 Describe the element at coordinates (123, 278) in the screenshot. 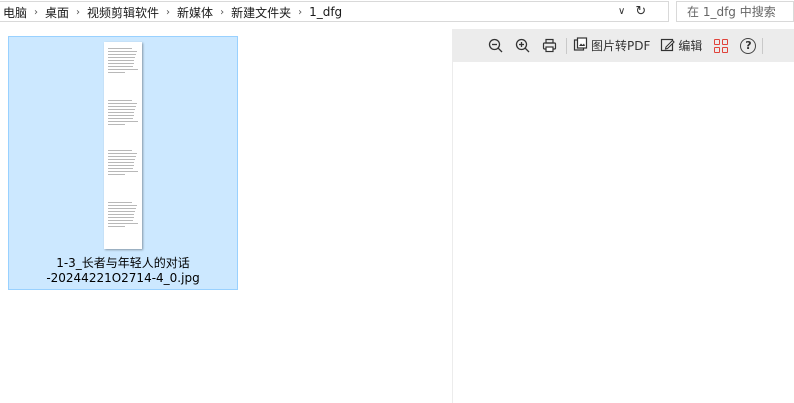

I see `file-name-line2: -20244221O2714-4_0.jpg` at that location.